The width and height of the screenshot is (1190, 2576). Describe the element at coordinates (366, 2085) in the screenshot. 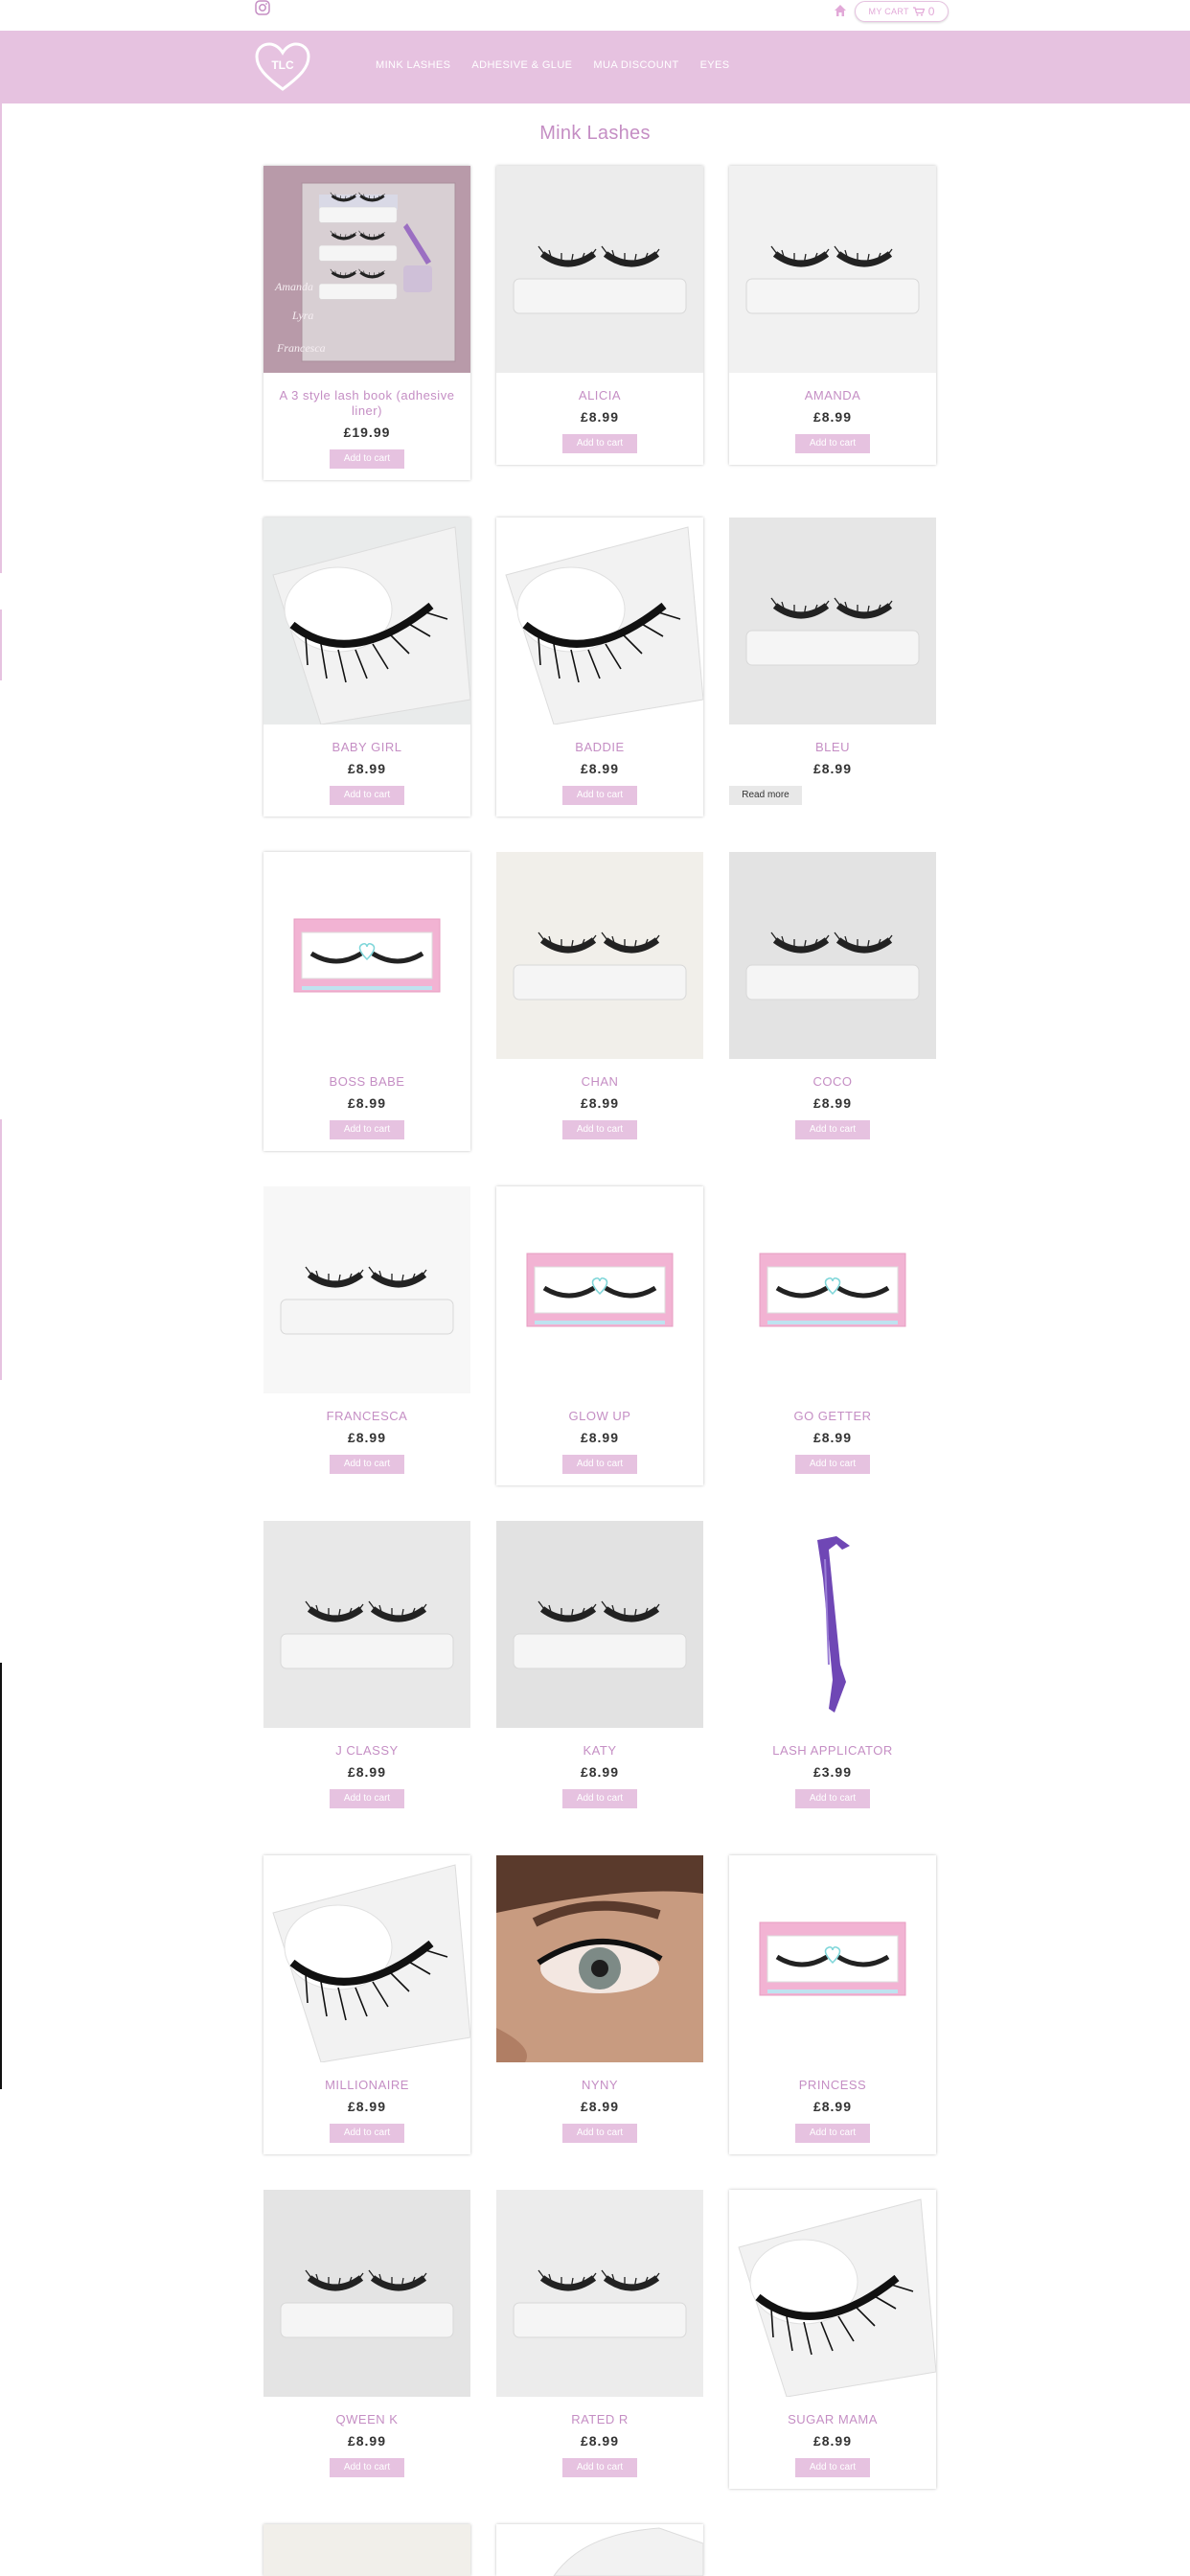

I see `product-name: MILLIONAIRE` at that location.